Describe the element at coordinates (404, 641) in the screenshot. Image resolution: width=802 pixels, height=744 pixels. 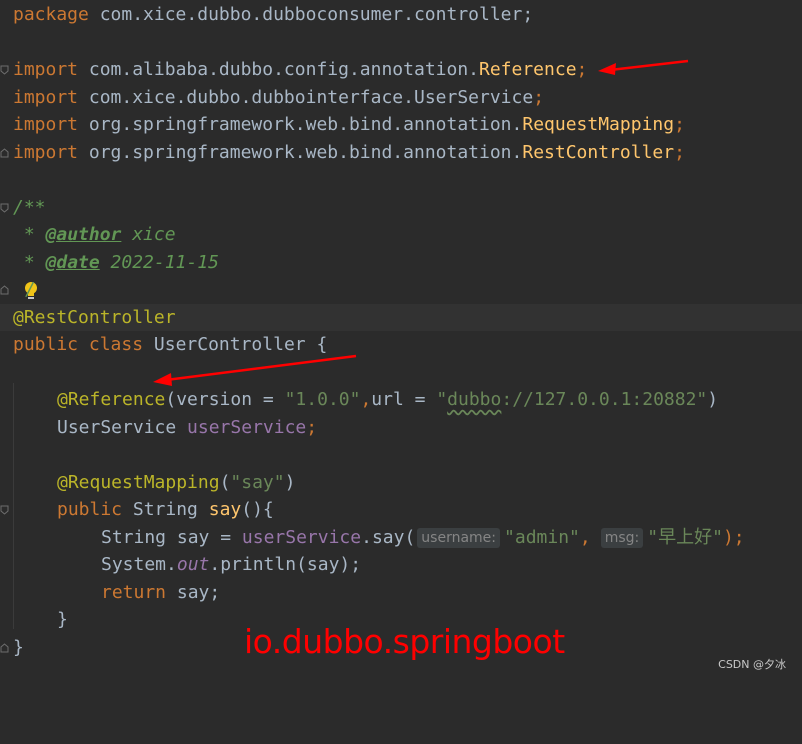
I see `overlay-annotation-title: io.dubbo.springboot` at that location.